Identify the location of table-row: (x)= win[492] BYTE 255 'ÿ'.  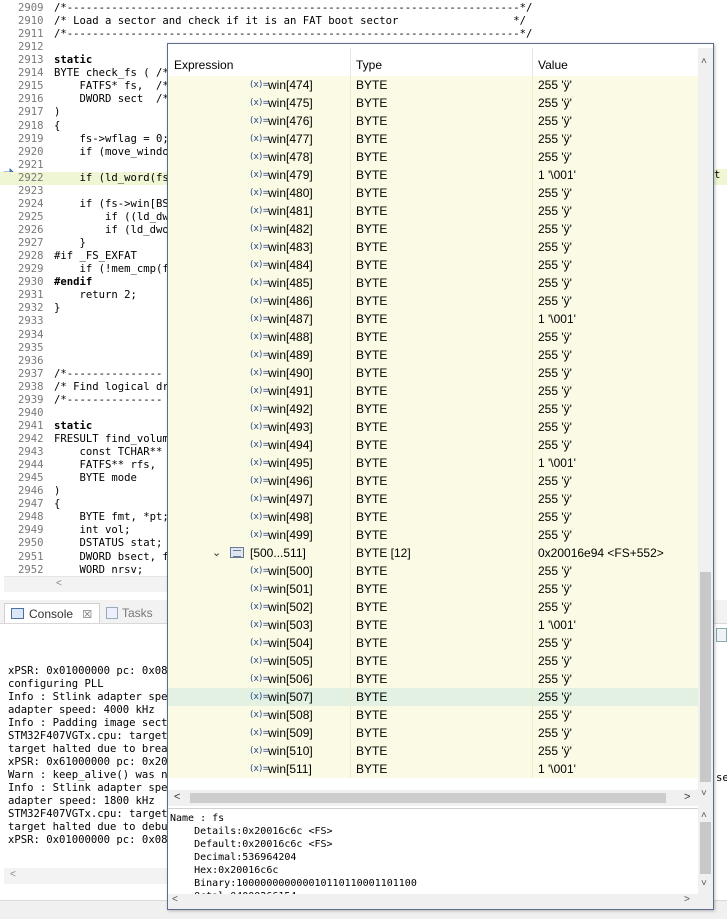
(433, 409).